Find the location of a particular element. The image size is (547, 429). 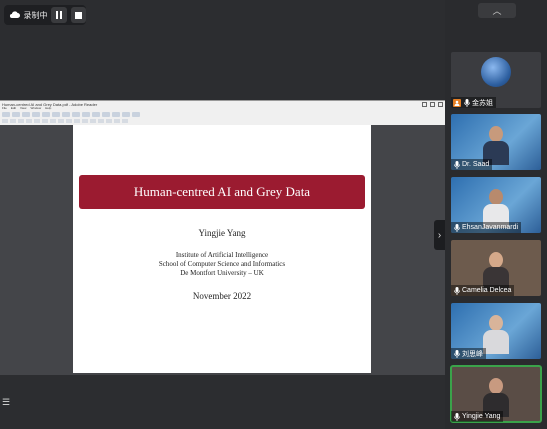

chevron-right-icon: › is located at coordinates (439, 235).